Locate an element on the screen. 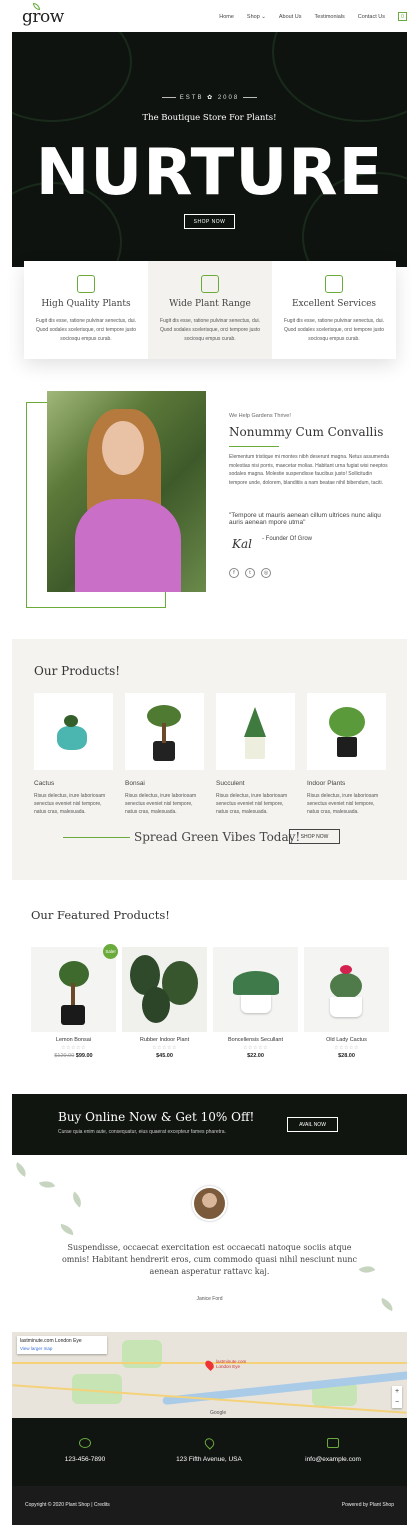 The image size is (419, 1536). zoom-controls: + − is located at coordinates (397, 1397).